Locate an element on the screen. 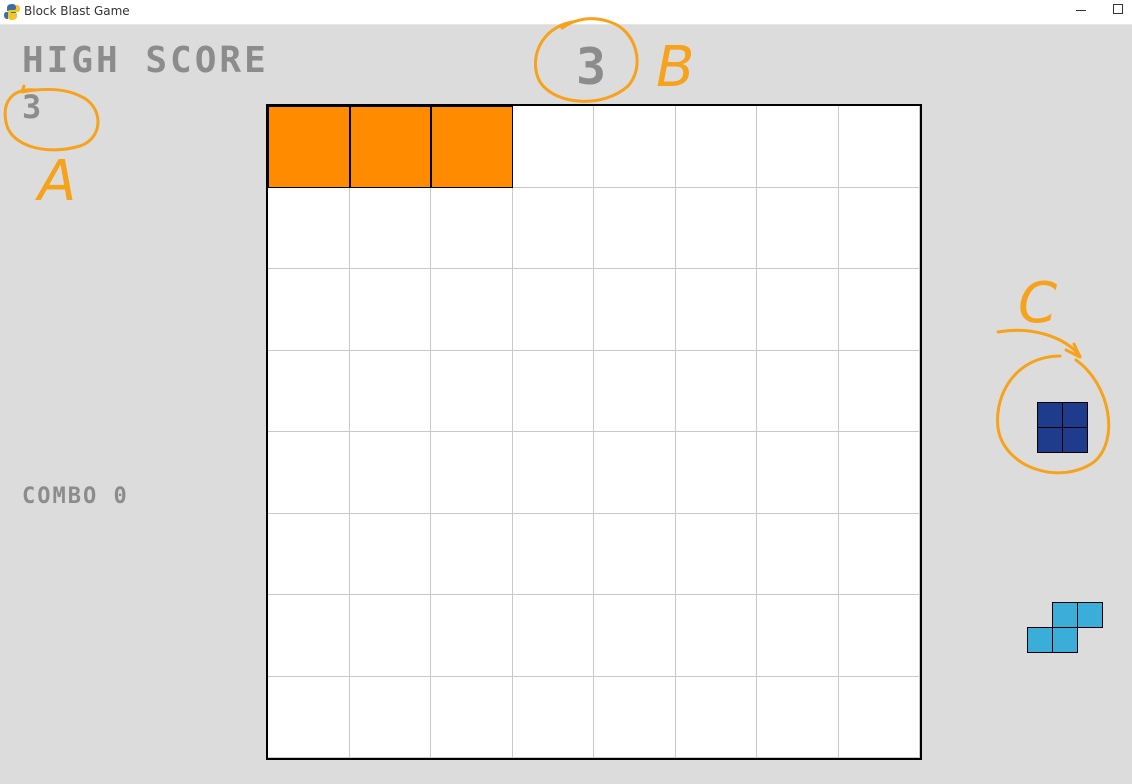 The height and width of the screenshot is (784, 1132). current-score: 3 is located at coordinates (592, 67).